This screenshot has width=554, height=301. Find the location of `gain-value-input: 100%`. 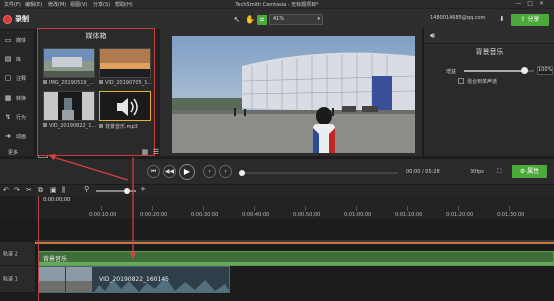

gain-value-input: 100% is located at coordinates (545, 70).